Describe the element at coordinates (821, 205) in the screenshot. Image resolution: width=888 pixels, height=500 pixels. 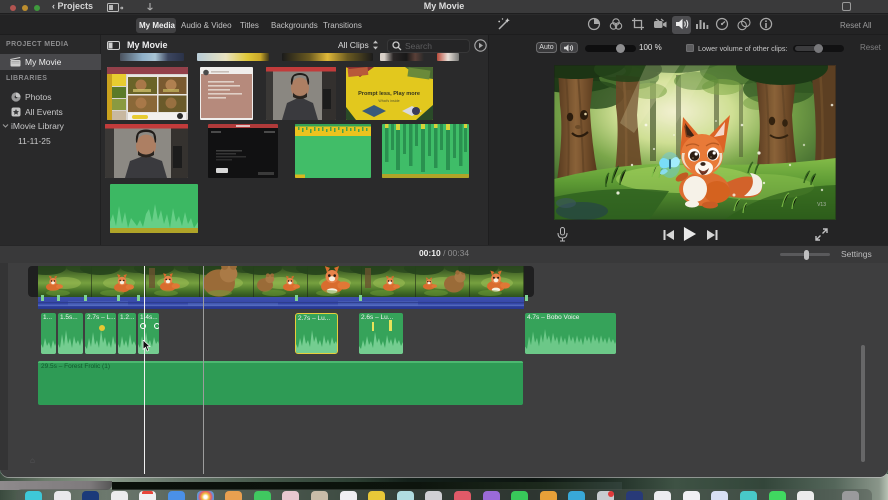
I see `svg-text: V13` at that location.